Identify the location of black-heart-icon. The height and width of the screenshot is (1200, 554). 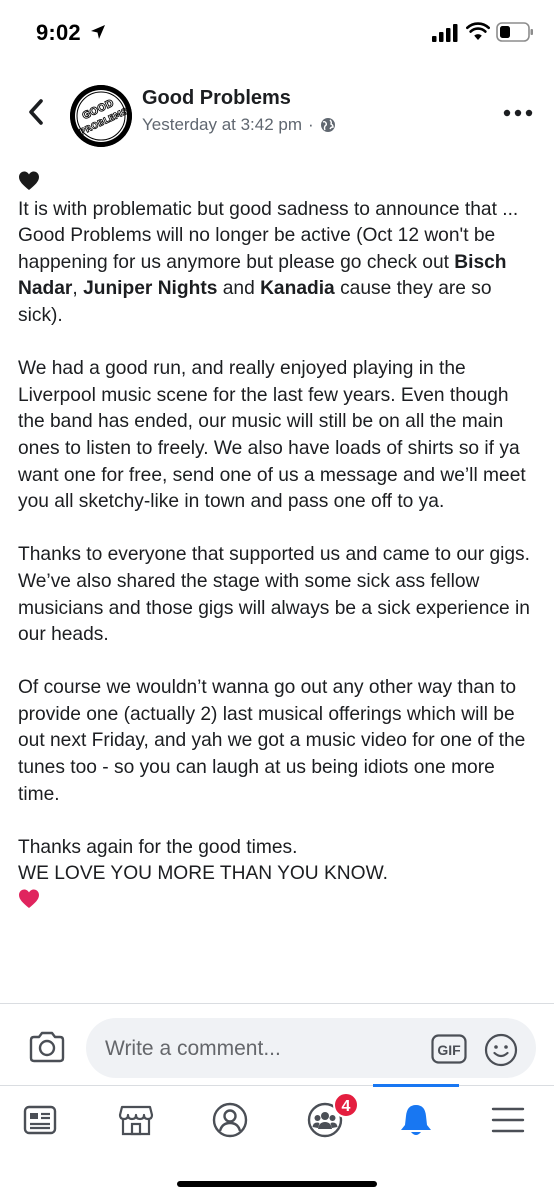
(29, 180).